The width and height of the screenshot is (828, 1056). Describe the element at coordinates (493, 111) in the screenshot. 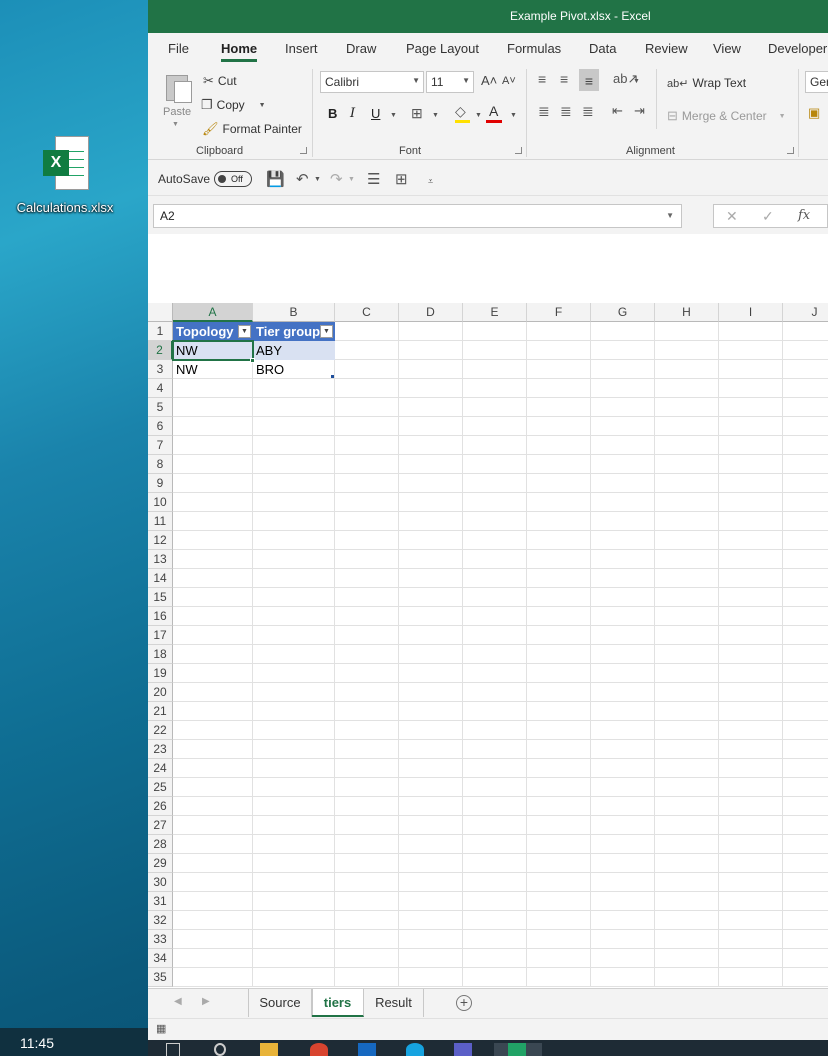

I see `font-color-icon: A` at that location.